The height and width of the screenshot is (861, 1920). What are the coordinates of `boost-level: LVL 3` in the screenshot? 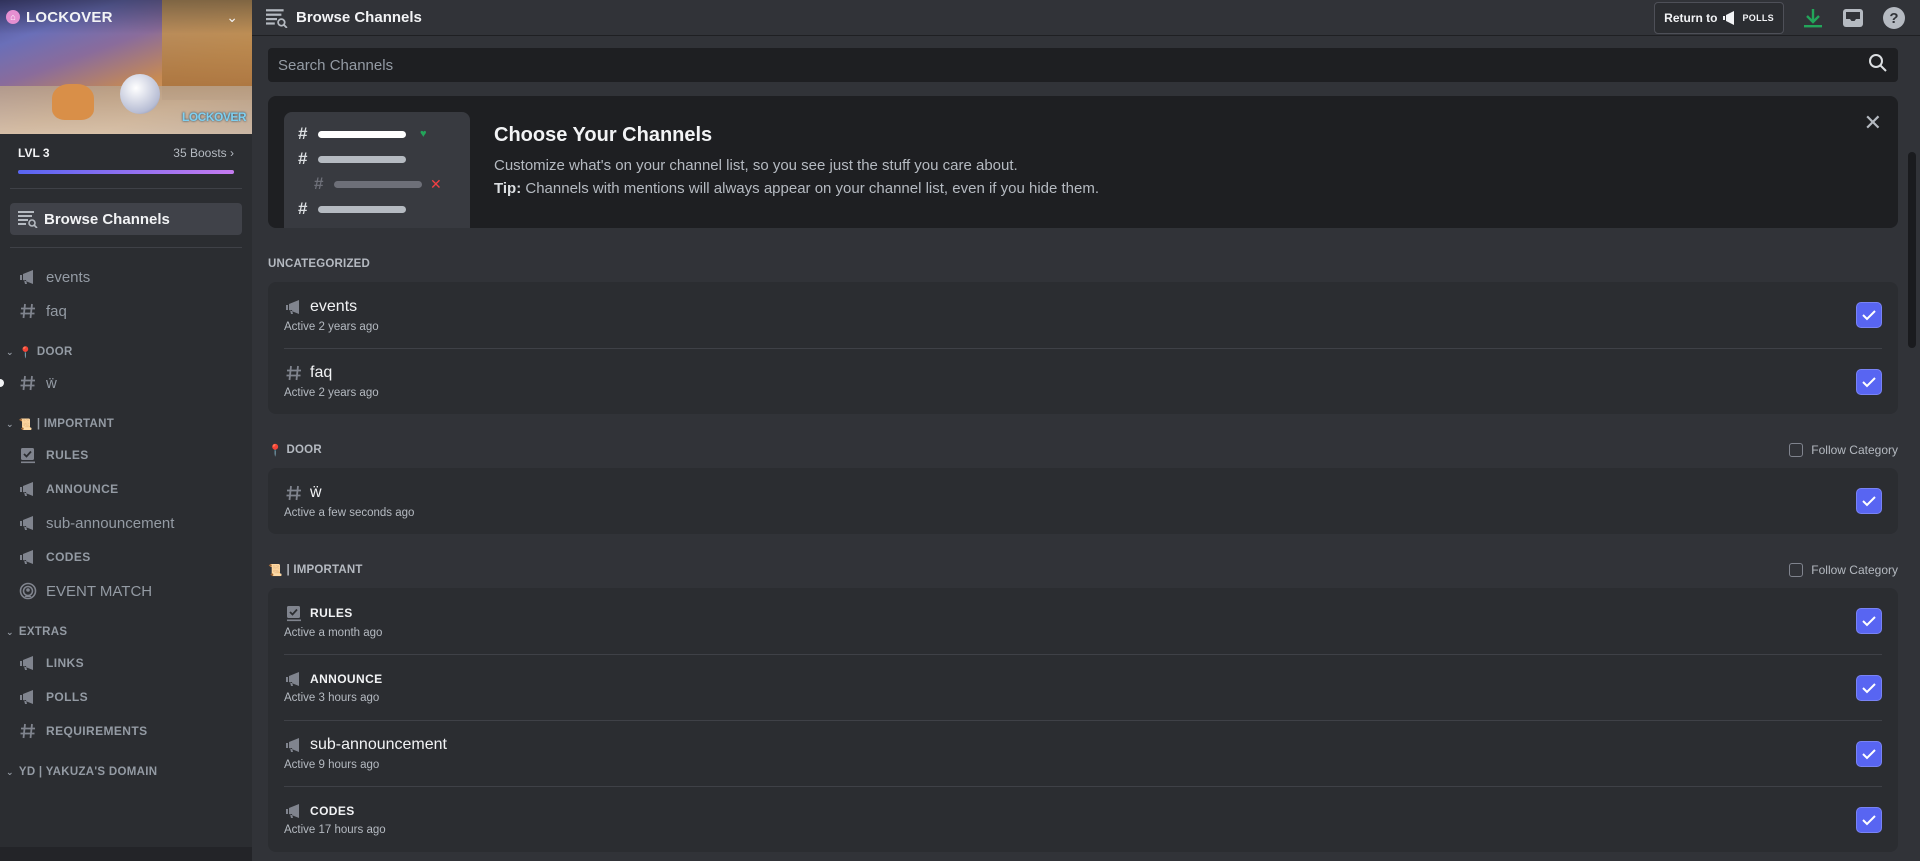 It's located at (34, 153).